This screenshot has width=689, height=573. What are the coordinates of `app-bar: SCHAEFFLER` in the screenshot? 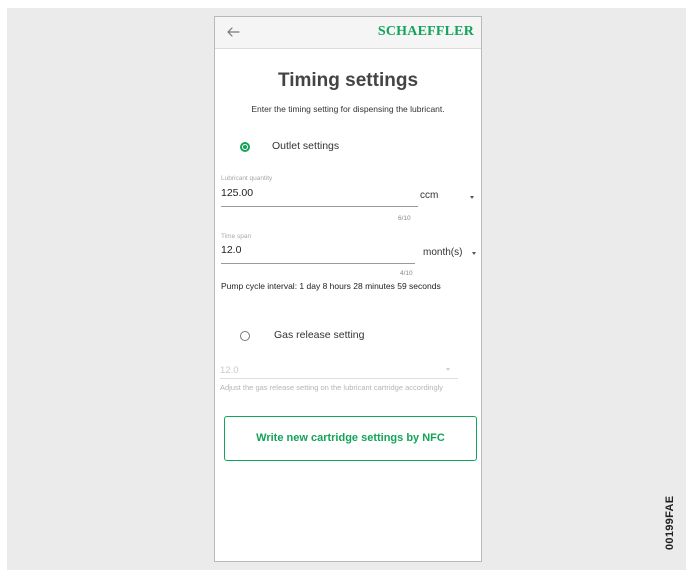 It's located at (348, 33).